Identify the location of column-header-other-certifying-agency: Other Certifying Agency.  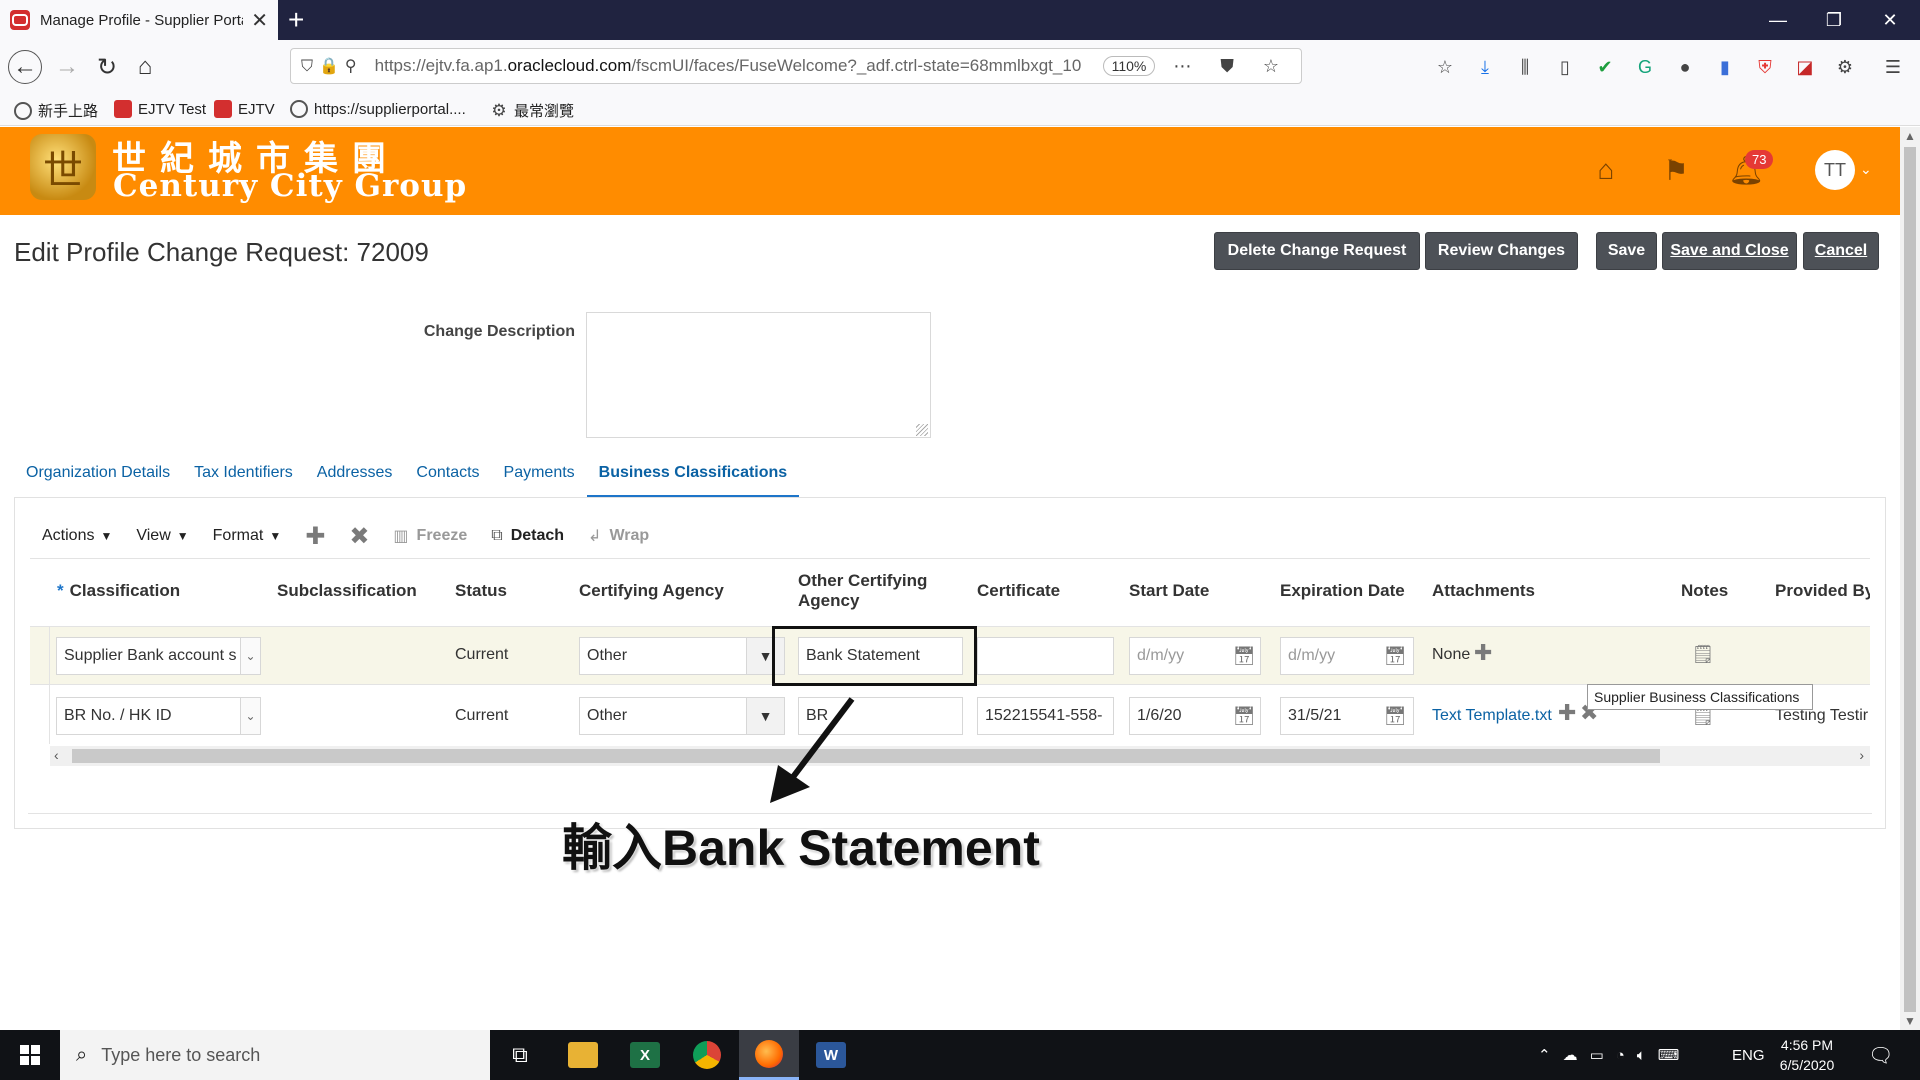
(873, 591).